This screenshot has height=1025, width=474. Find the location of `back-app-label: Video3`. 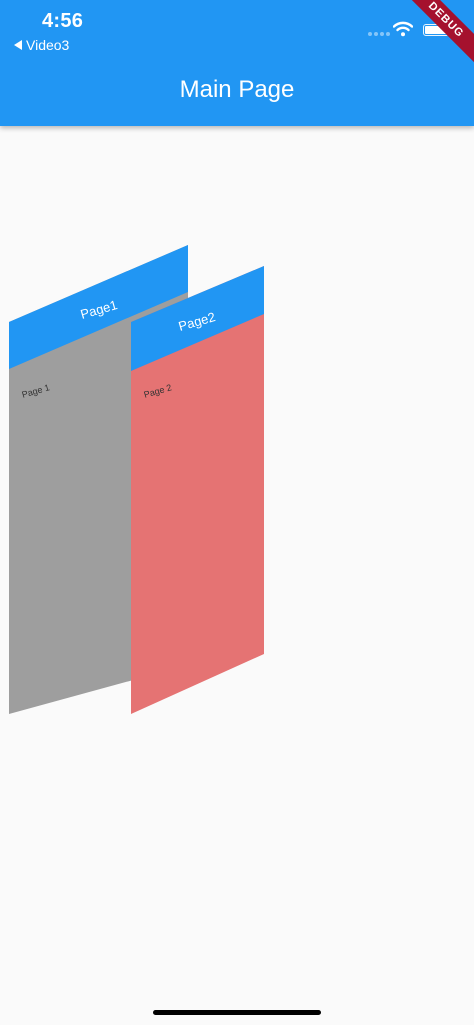

back-app-label: Video3 is located at coordinates (48, 45).